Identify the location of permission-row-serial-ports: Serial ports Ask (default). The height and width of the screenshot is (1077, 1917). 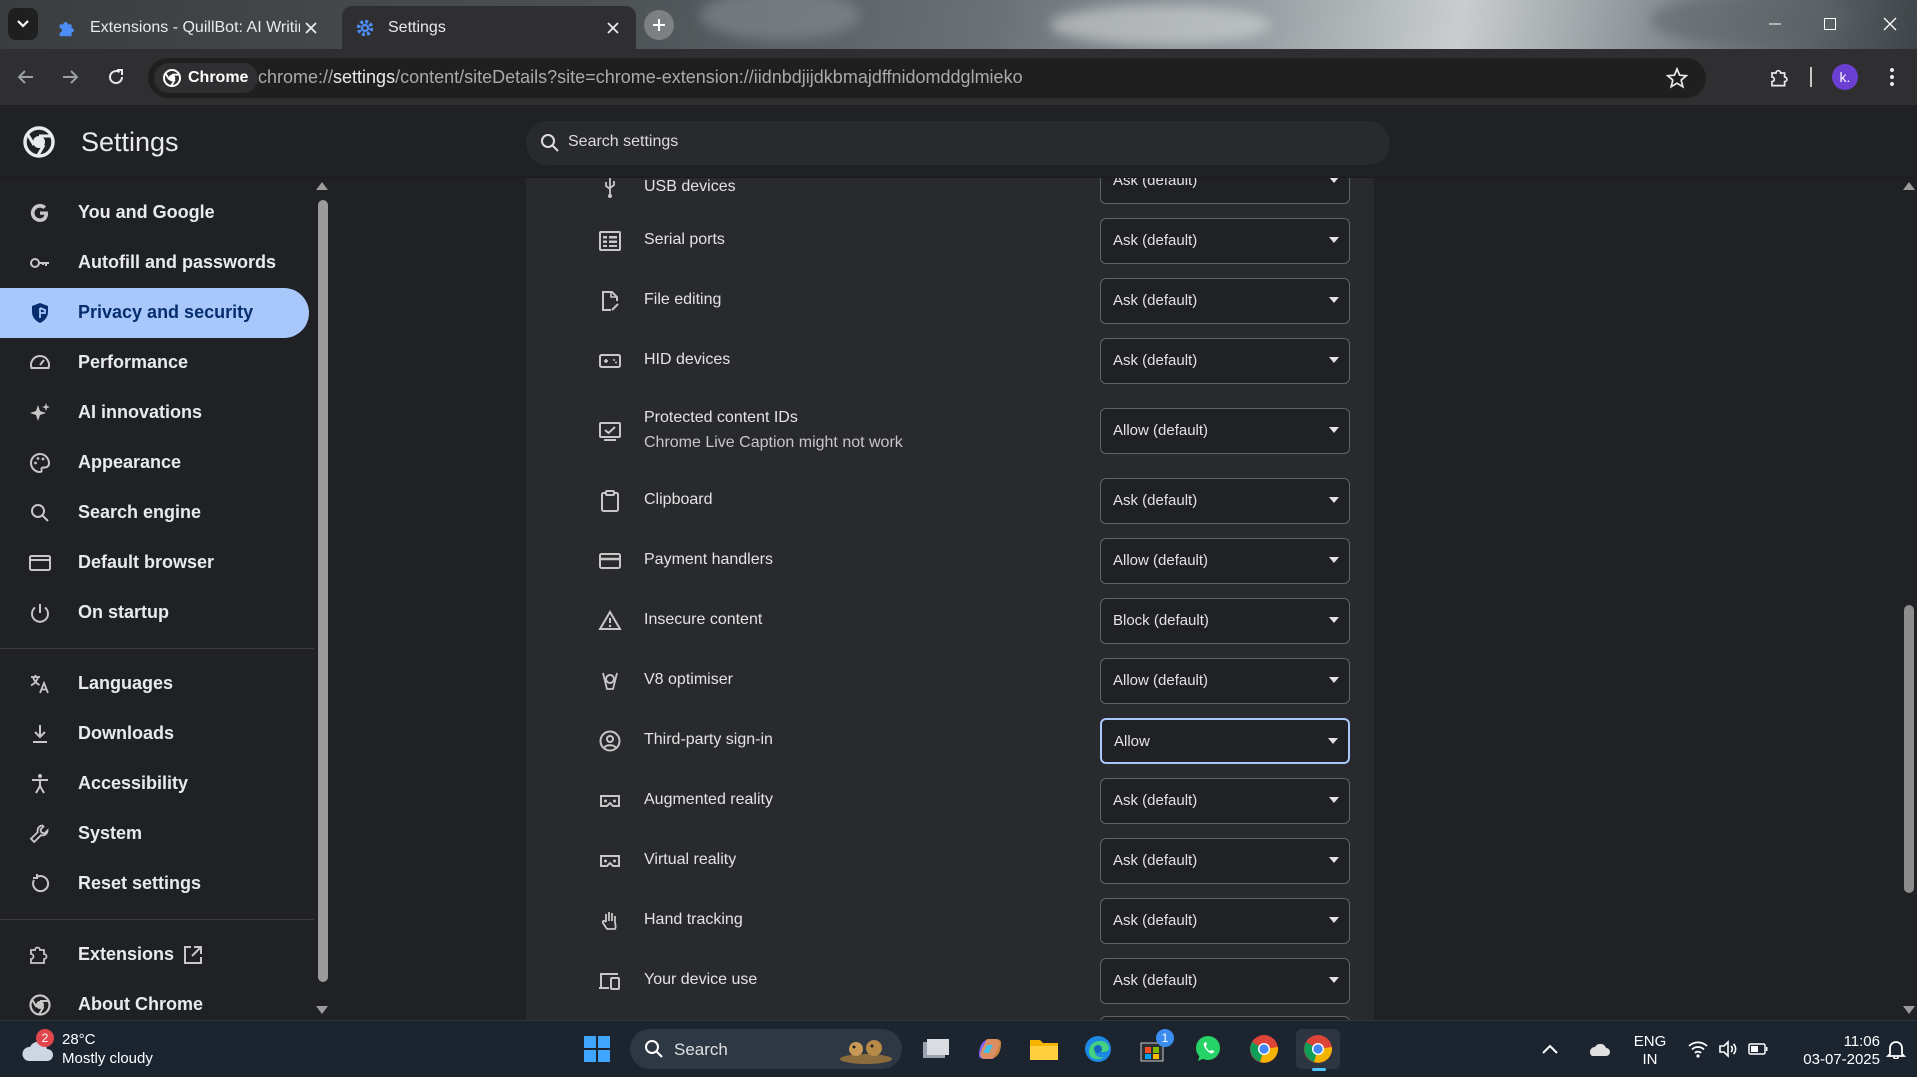
(950, 241).